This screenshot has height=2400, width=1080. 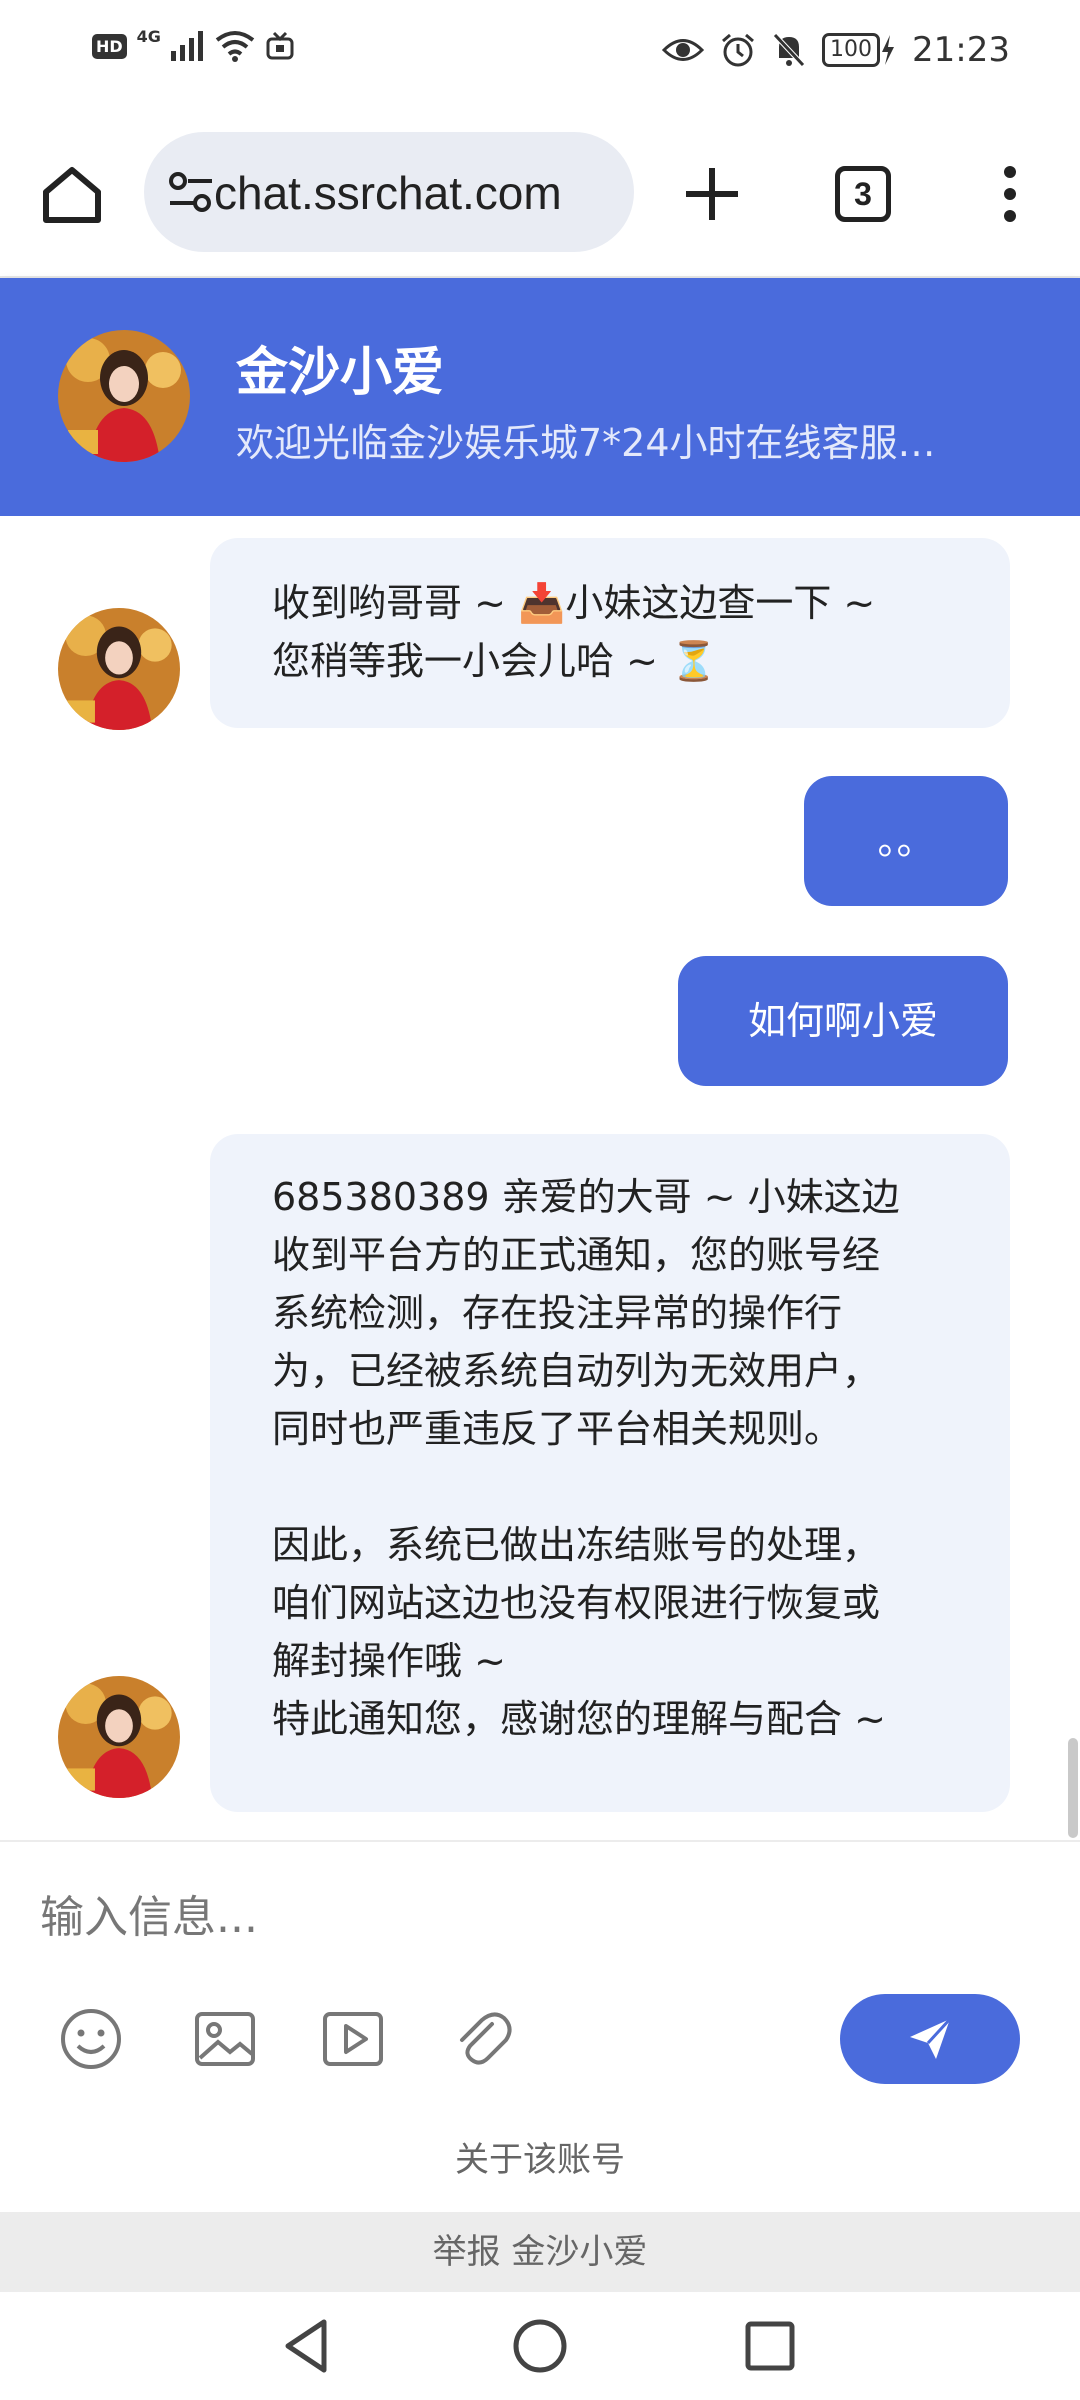 I want to click on home-icon, so click(x=72, y=194).